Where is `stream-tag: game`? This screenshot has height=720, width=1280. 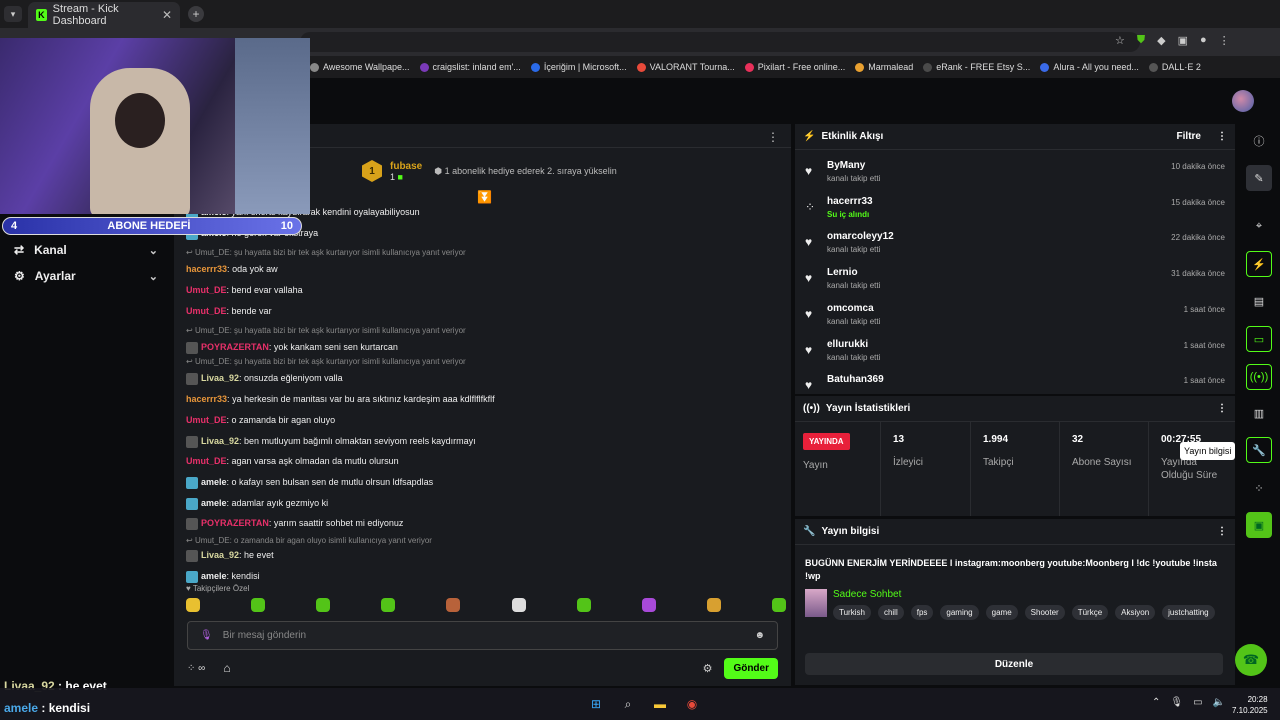 stream-tag: game is located at coordinates (1001, 612).